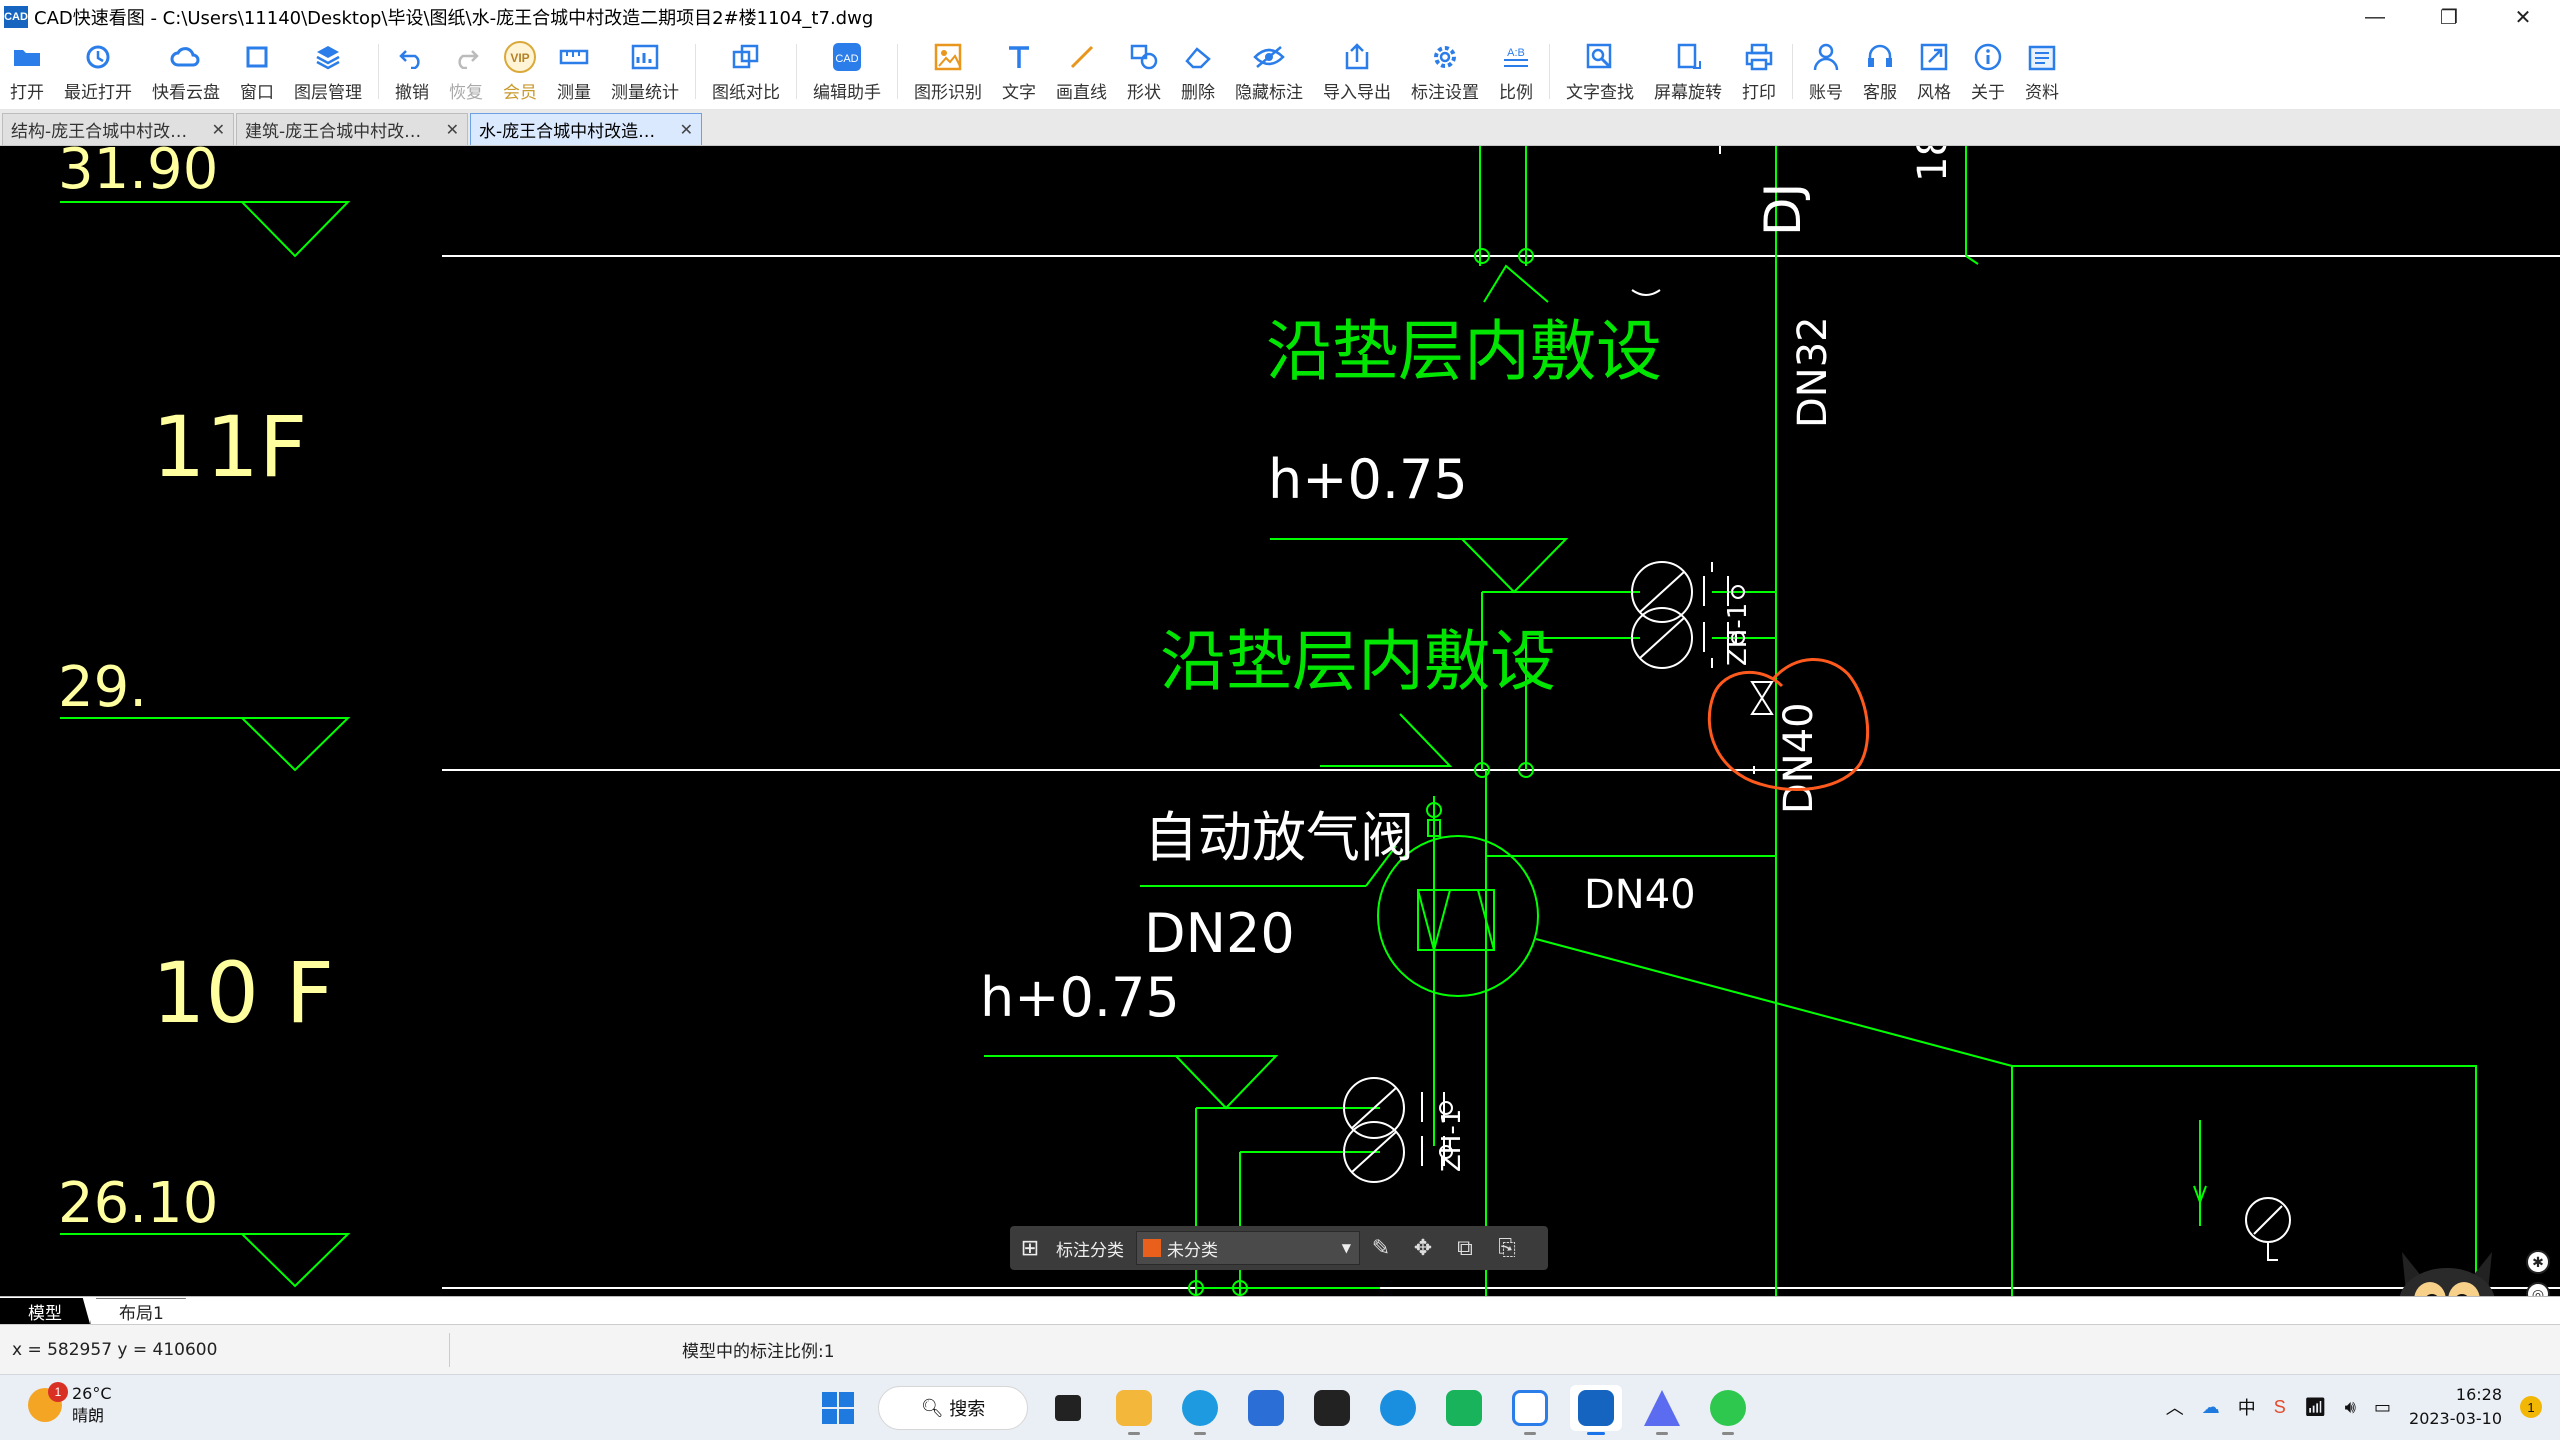  Describe the element at coordinates (257, 71) in the screenshot. I see `window-button: 窗口` at that location.